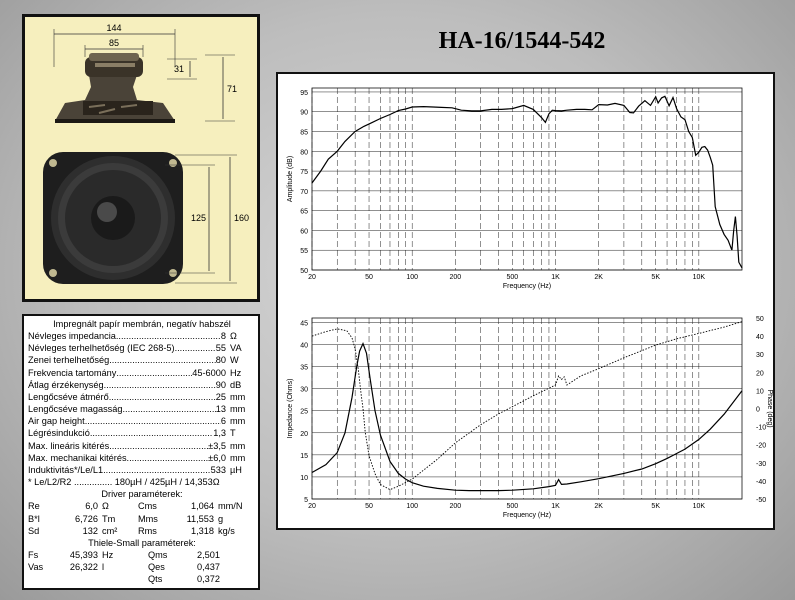  I want to click on spec-value: ±6,0, so click(217, 457).